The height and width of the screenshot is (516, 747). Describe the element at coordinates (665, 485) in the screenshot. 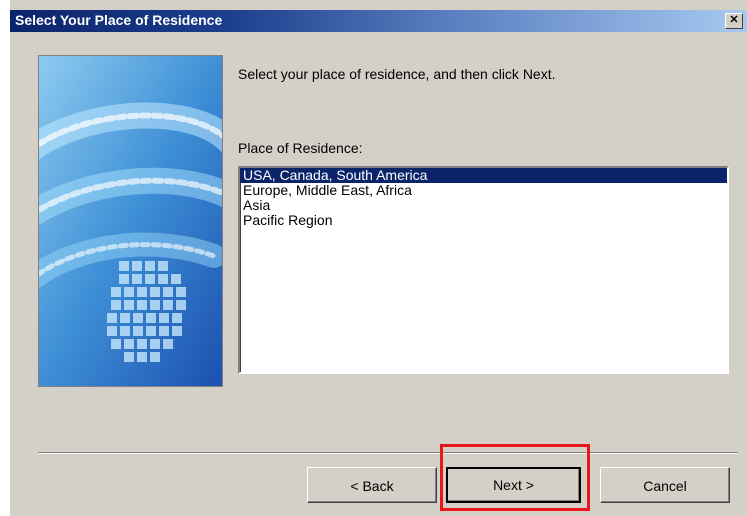

I see `cancel-button: Cancel` at that location.